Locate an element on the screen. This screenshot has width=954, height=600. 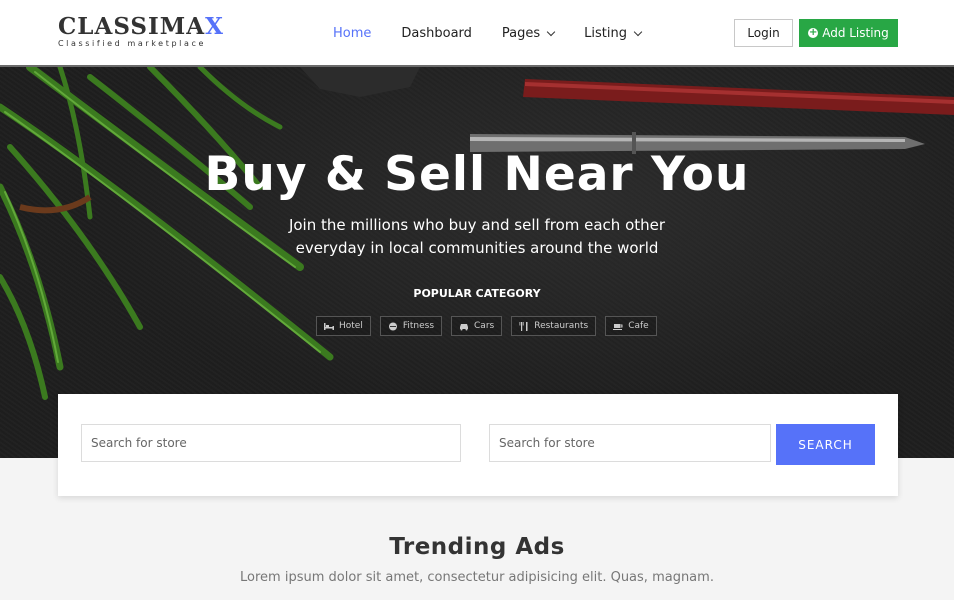
nav-item-pages: Pages is located at coordinates (529, 33).